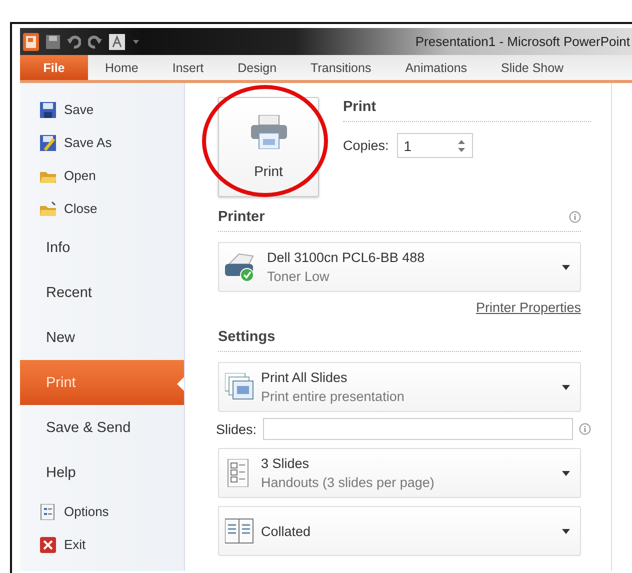 This screenshot has height=573, width=632. Describe the element at coordinates (48, 512) in the screenshot. I see `document-icon` at that location.